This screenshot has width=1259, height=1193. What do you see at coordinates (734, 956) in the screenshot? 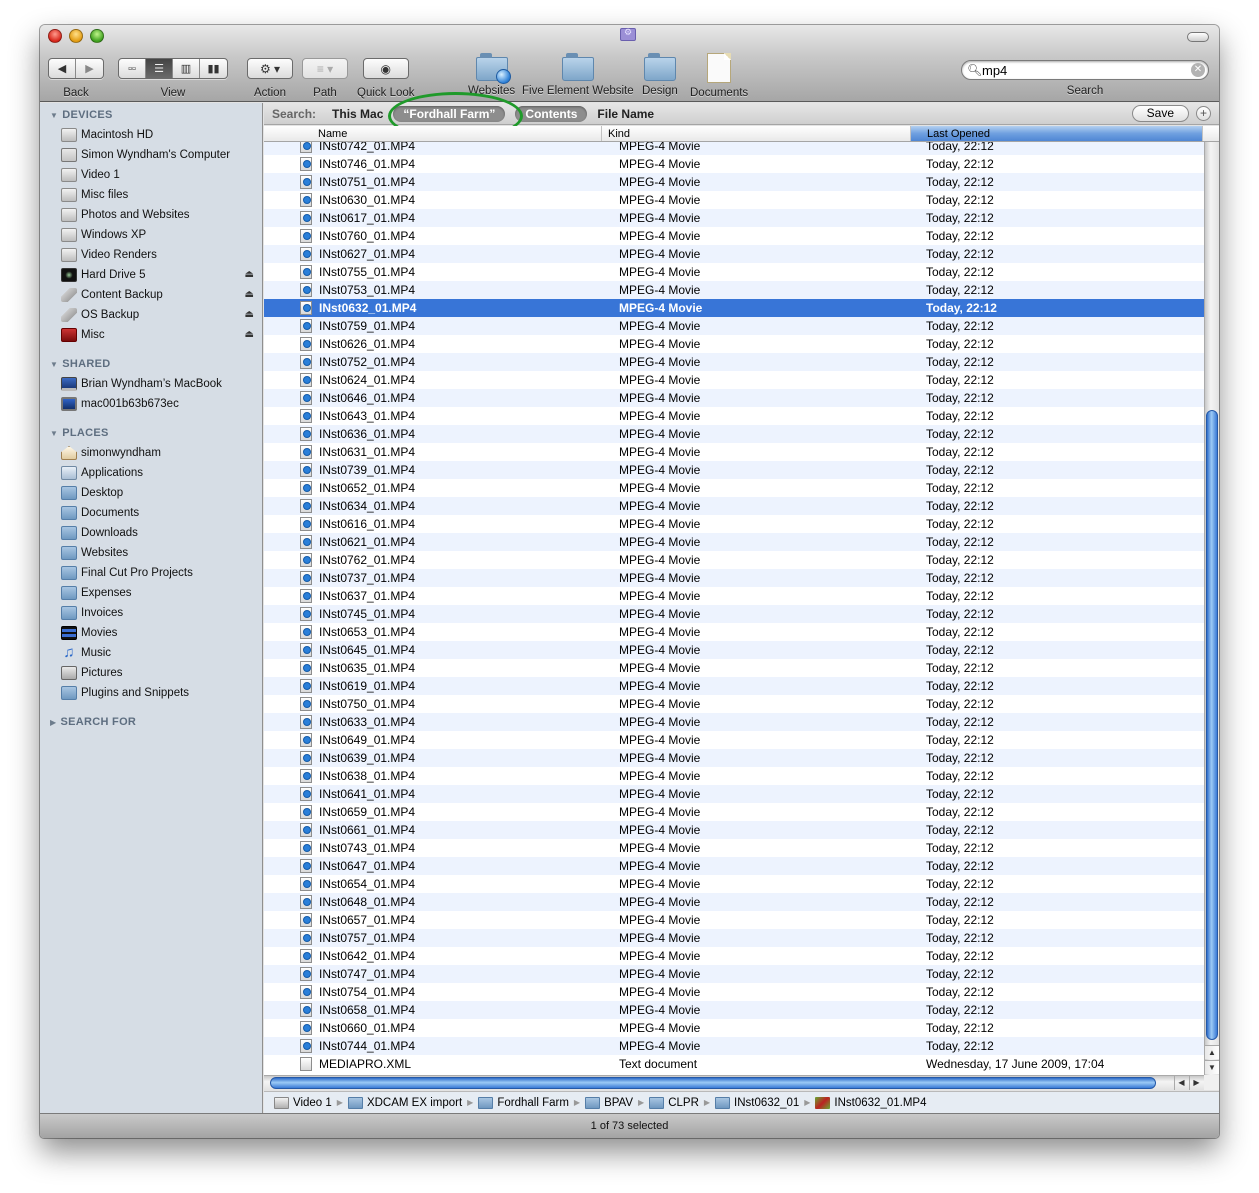
I see `table-row: INst0642_01.MP4 MPEG-4 Movie Today, 22:12` at bounding box center [734, 956].